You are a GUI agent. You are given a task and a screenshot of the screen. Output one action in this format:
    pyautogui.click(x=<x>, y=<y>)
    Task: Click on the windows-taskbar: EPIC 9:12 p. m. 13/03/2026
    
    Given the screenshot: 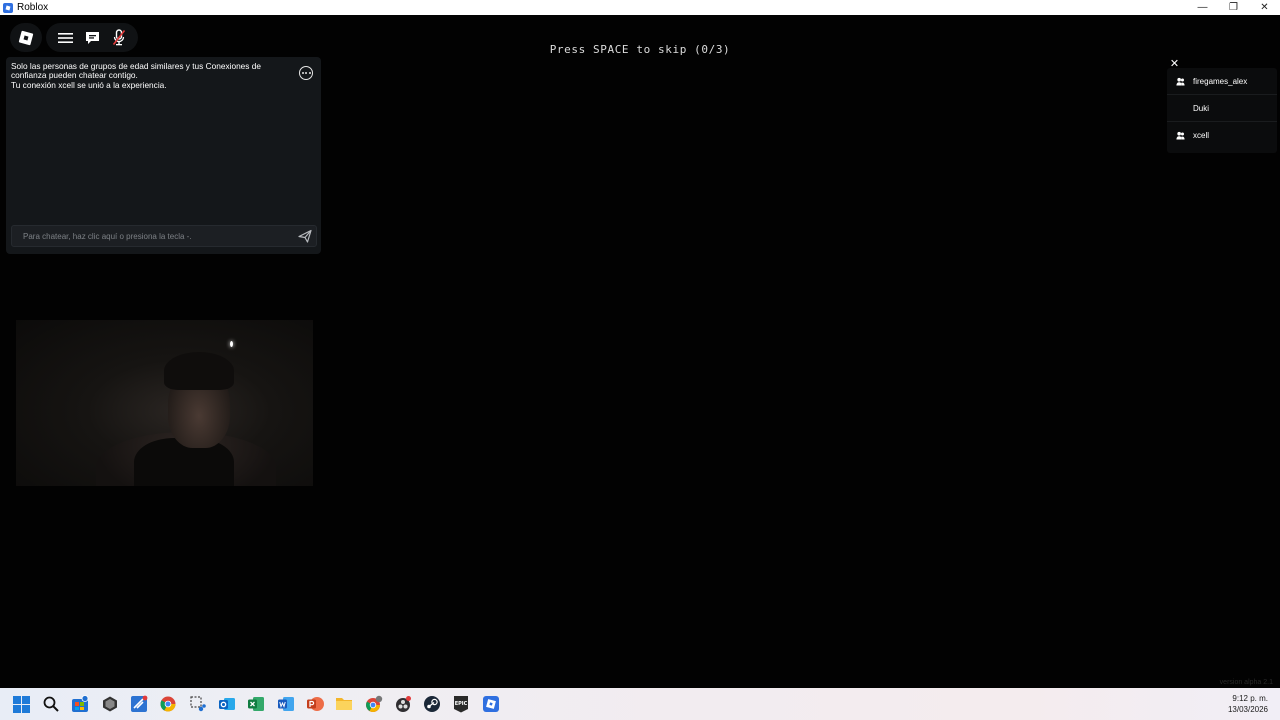 What is the action you would take?
    pyautogui.click(x=640, y=704)
    